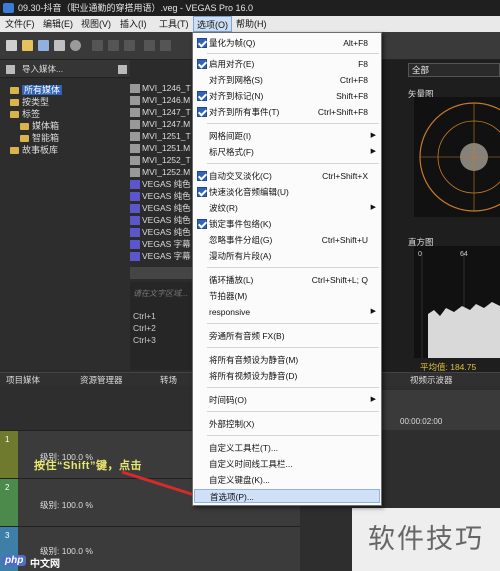 The height and width of the screenshot is (571, 500). What do you see at coordinates (14, 103) in the screenshot?
I see `folder-icon` at bounding box center [14, 103].